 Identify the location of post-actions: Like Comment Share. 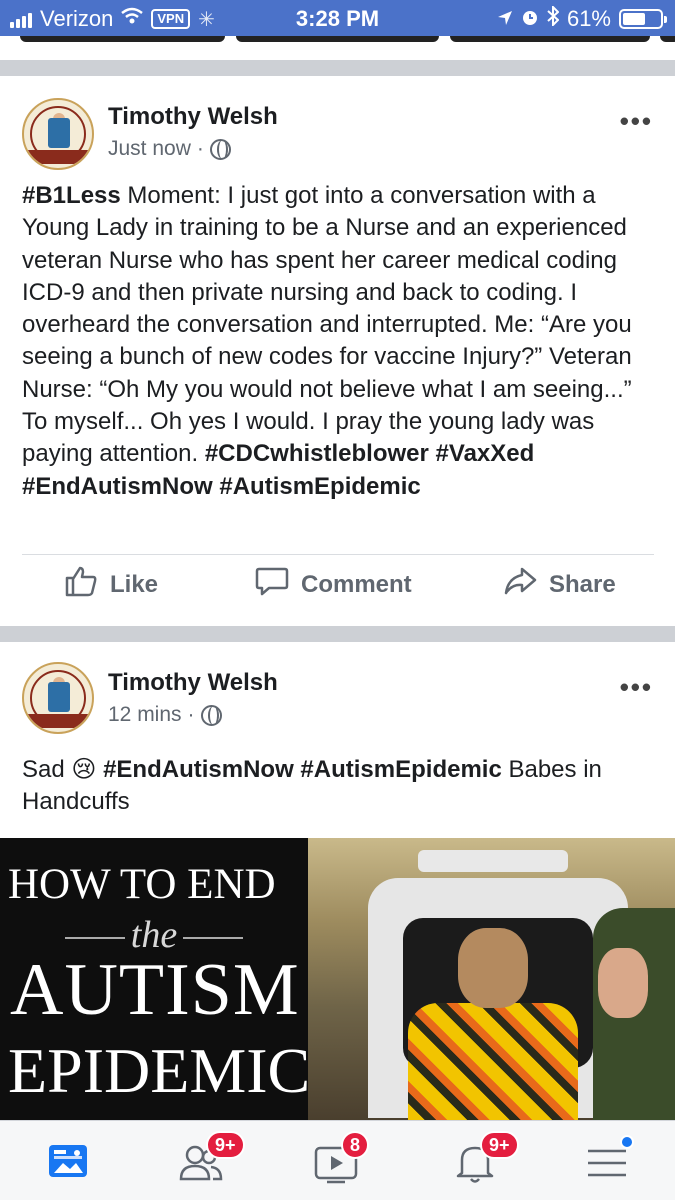
(337, 592).